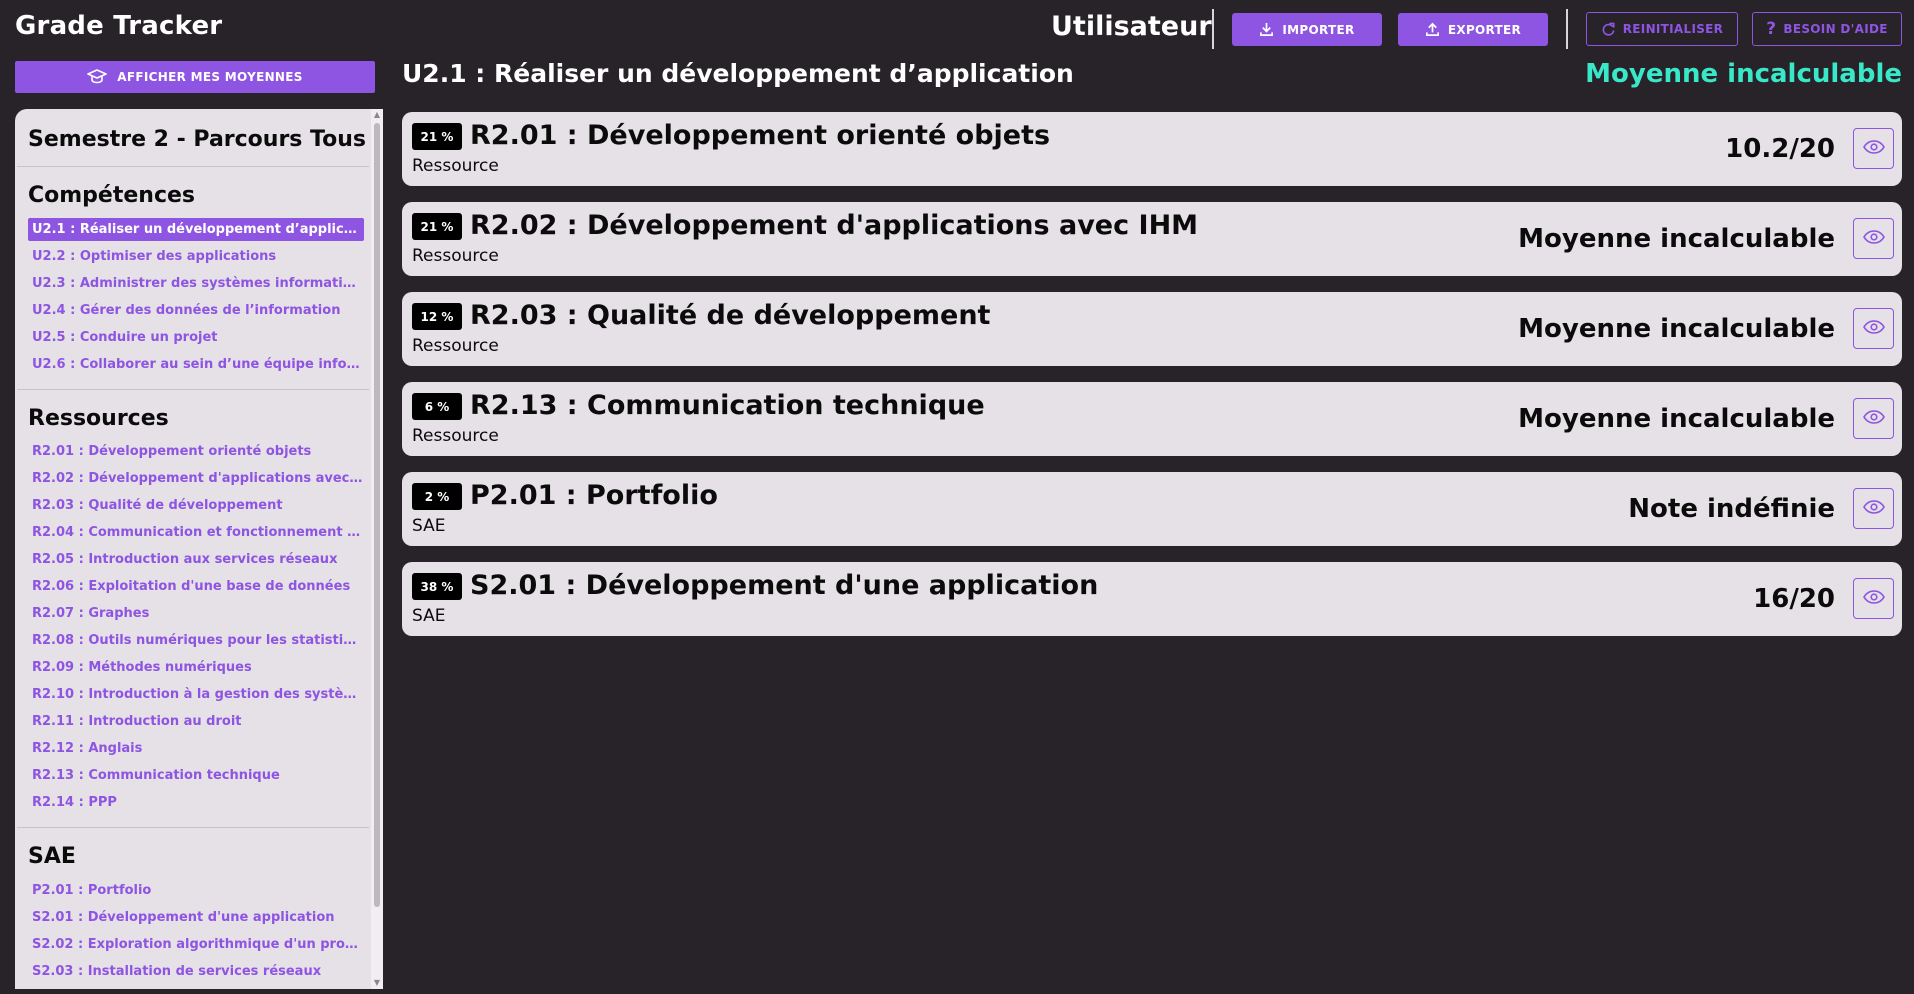  Describe the element at coordinates (727, 405) in the screenshot. I see `module-title: R2.13 : Communication technique` at that location.